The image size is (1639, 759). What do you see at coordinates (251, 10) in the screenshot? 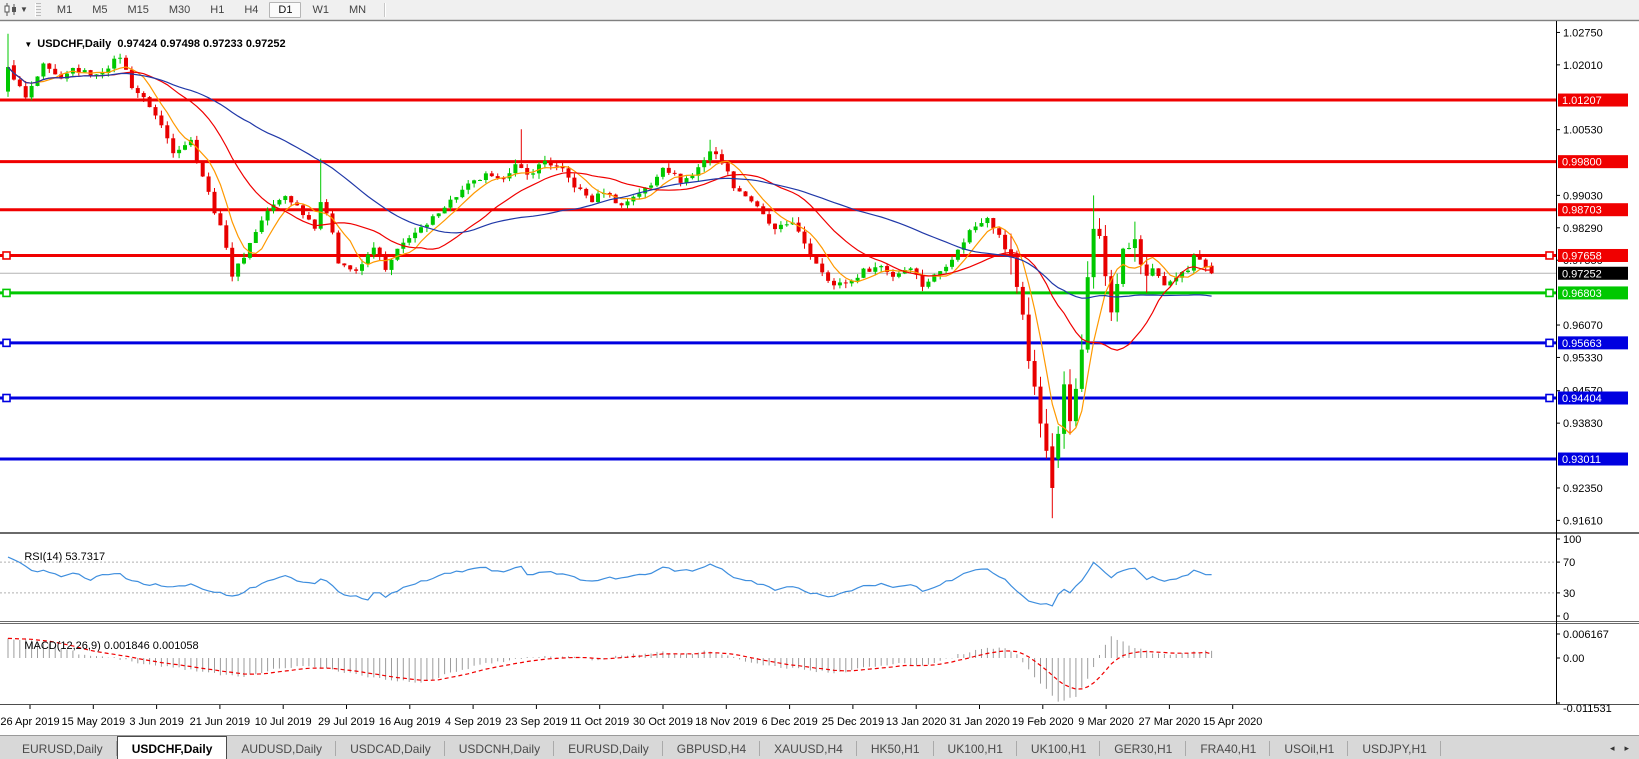
I see `timeframe-button-h4: H4` at bounding box center [251, 10].